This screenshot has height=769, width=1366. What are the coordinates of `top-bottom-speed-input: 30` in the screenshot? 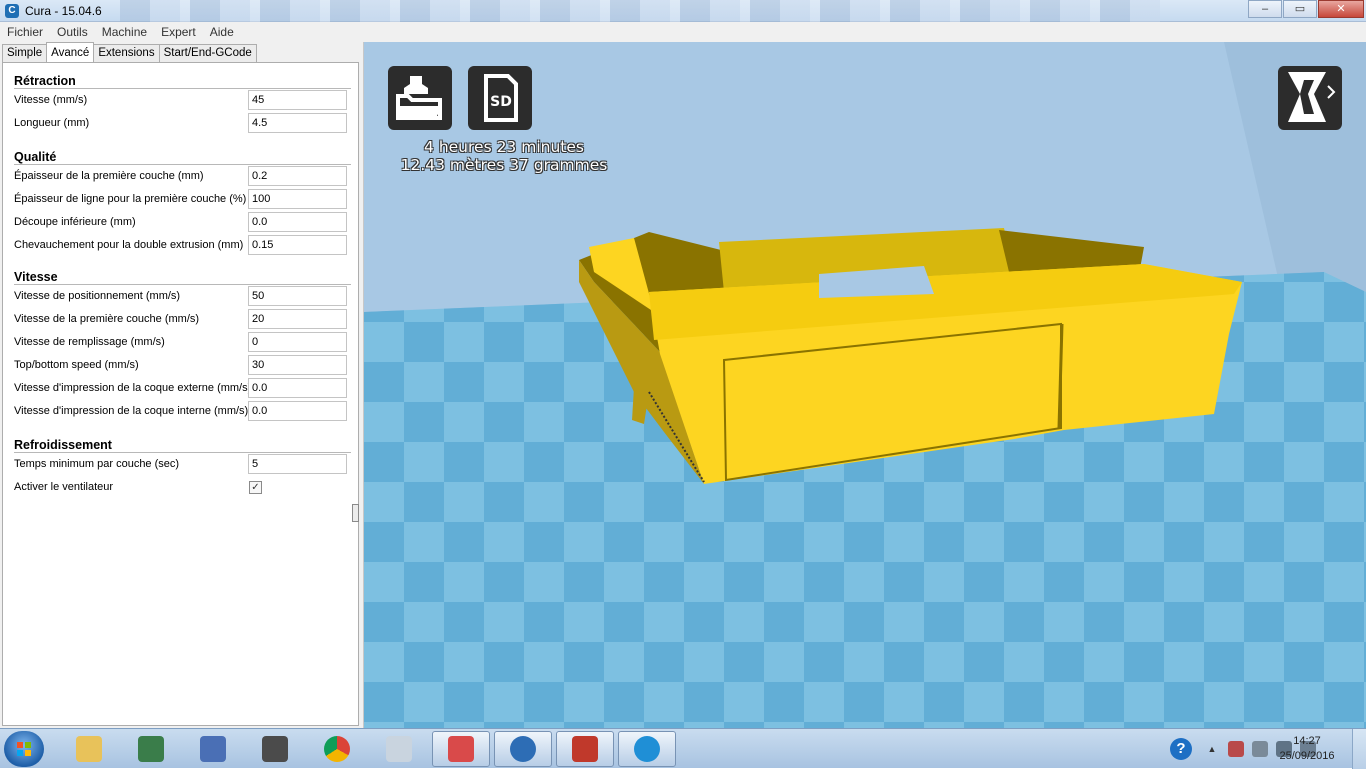 It's located at (297, 365).